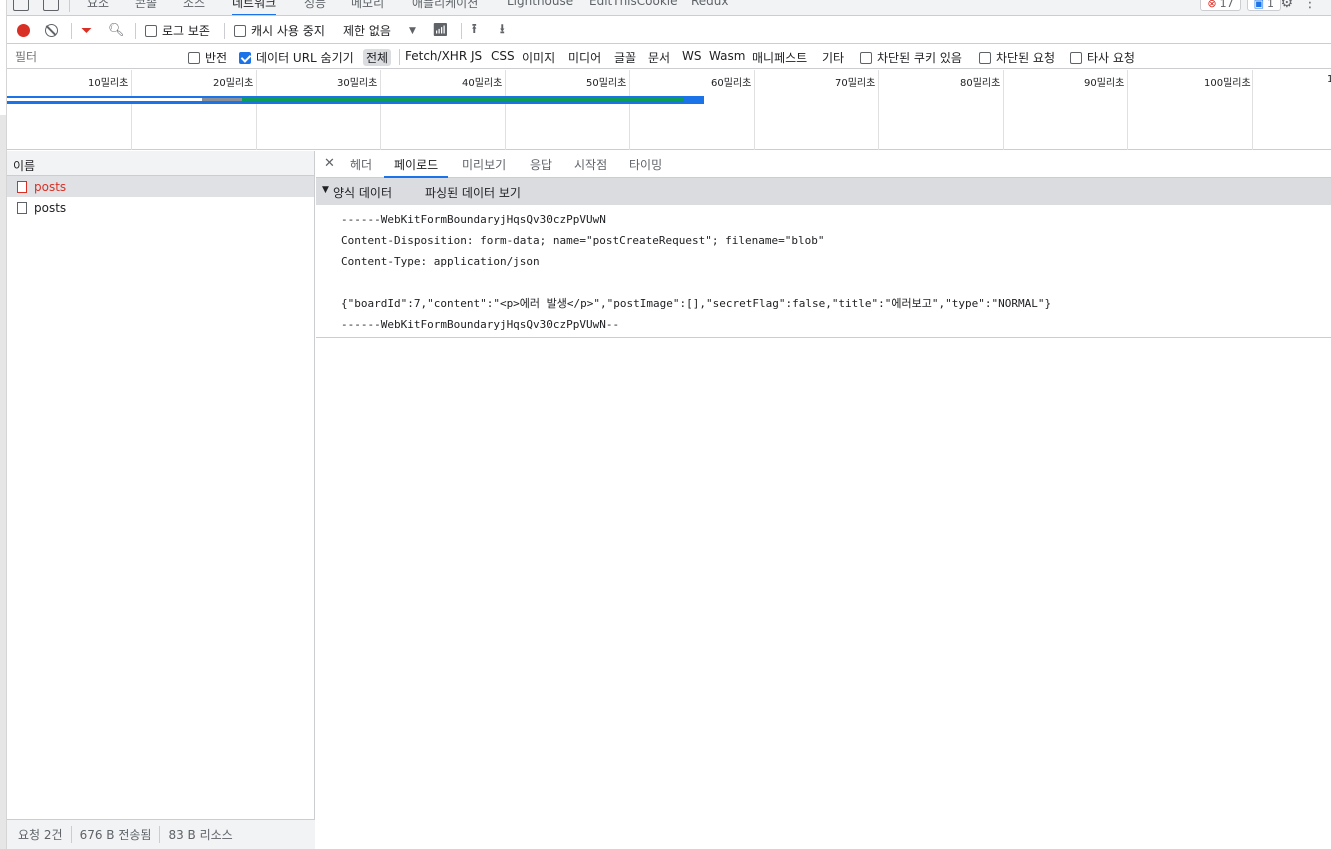 The image size is (1331, 849). I want to click on resource-size: 83 B 리소스, so click(200, 835).